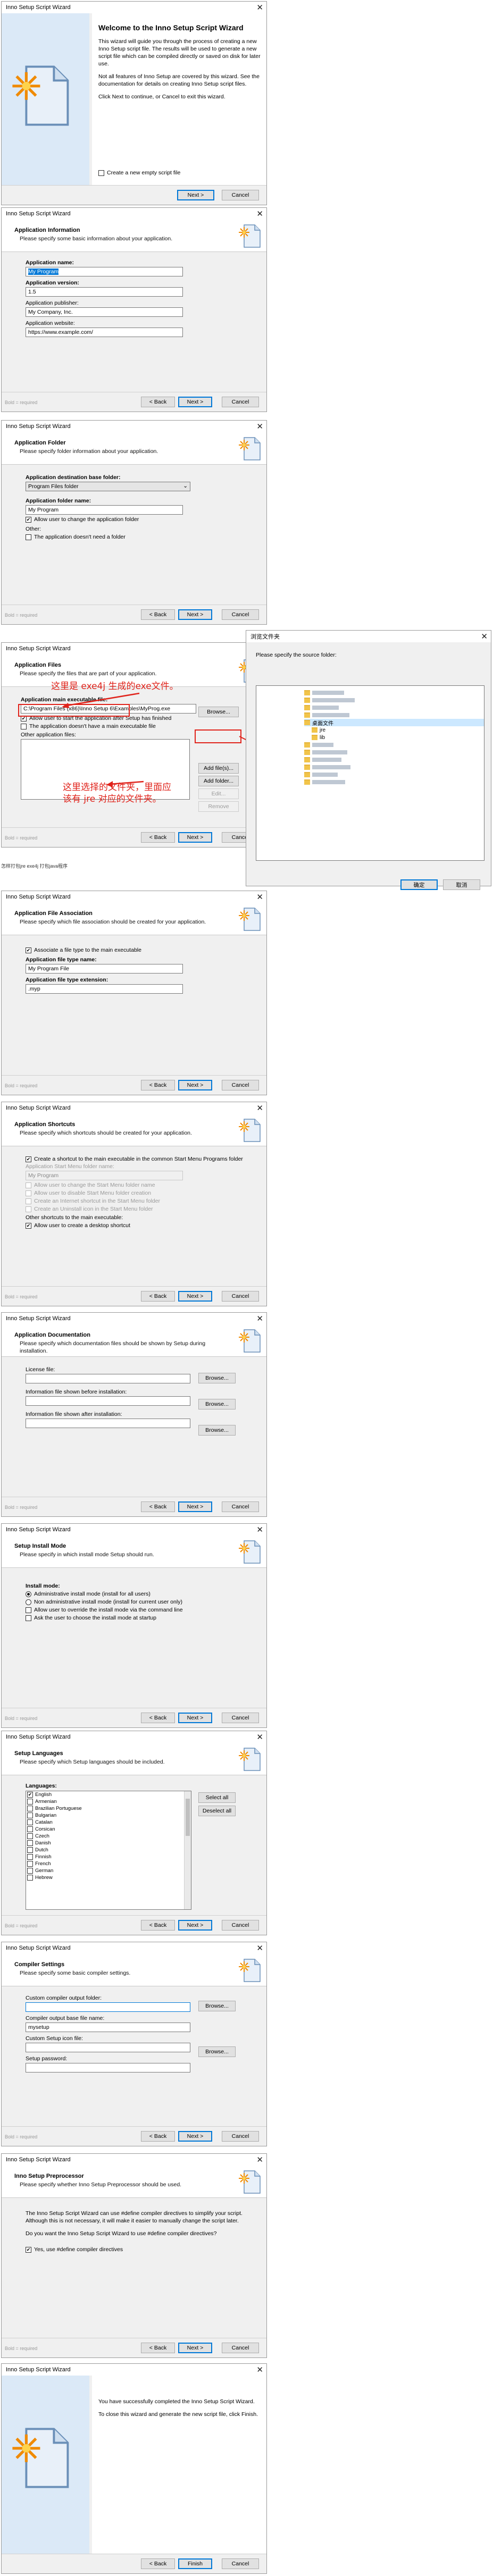  I want to click on deselect-all-button: Deselect all, so click(217, 1811).